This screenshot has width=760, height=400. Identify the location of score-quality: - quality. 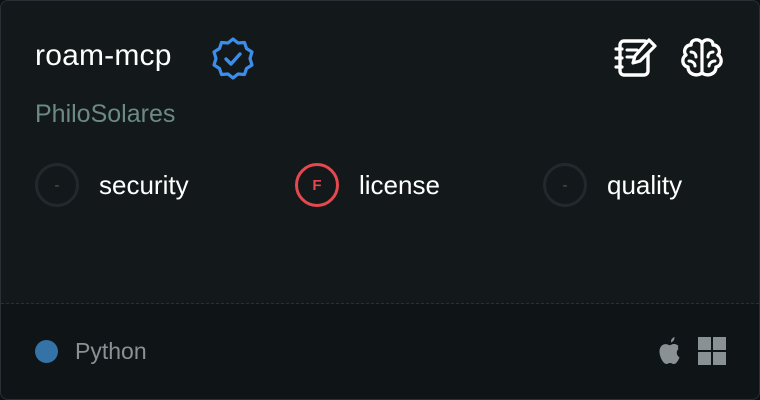
(612, 185).